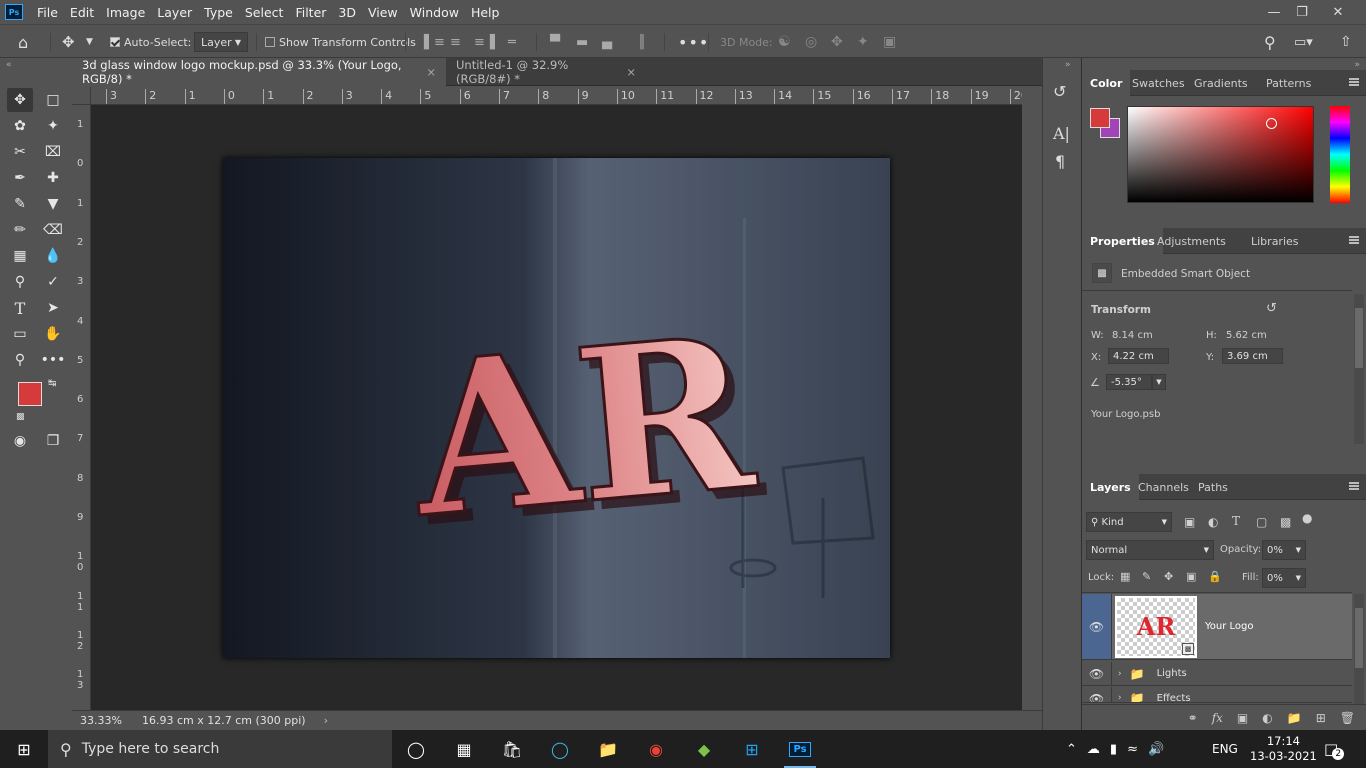 The height and width of the screenshot is (768, 1366). What do you see at coordinates (1284, 578) in the screenshot?
I see `fill-field: 0% ▼` at bounding box center [1284, 578].